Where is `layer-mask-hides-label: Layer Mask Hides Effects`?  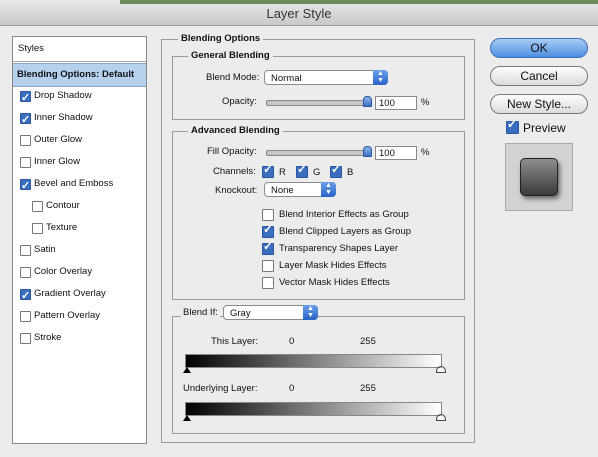
layer-mask-hides-label: Layer Mask Hides Effects is located at coordinates (333, 265).